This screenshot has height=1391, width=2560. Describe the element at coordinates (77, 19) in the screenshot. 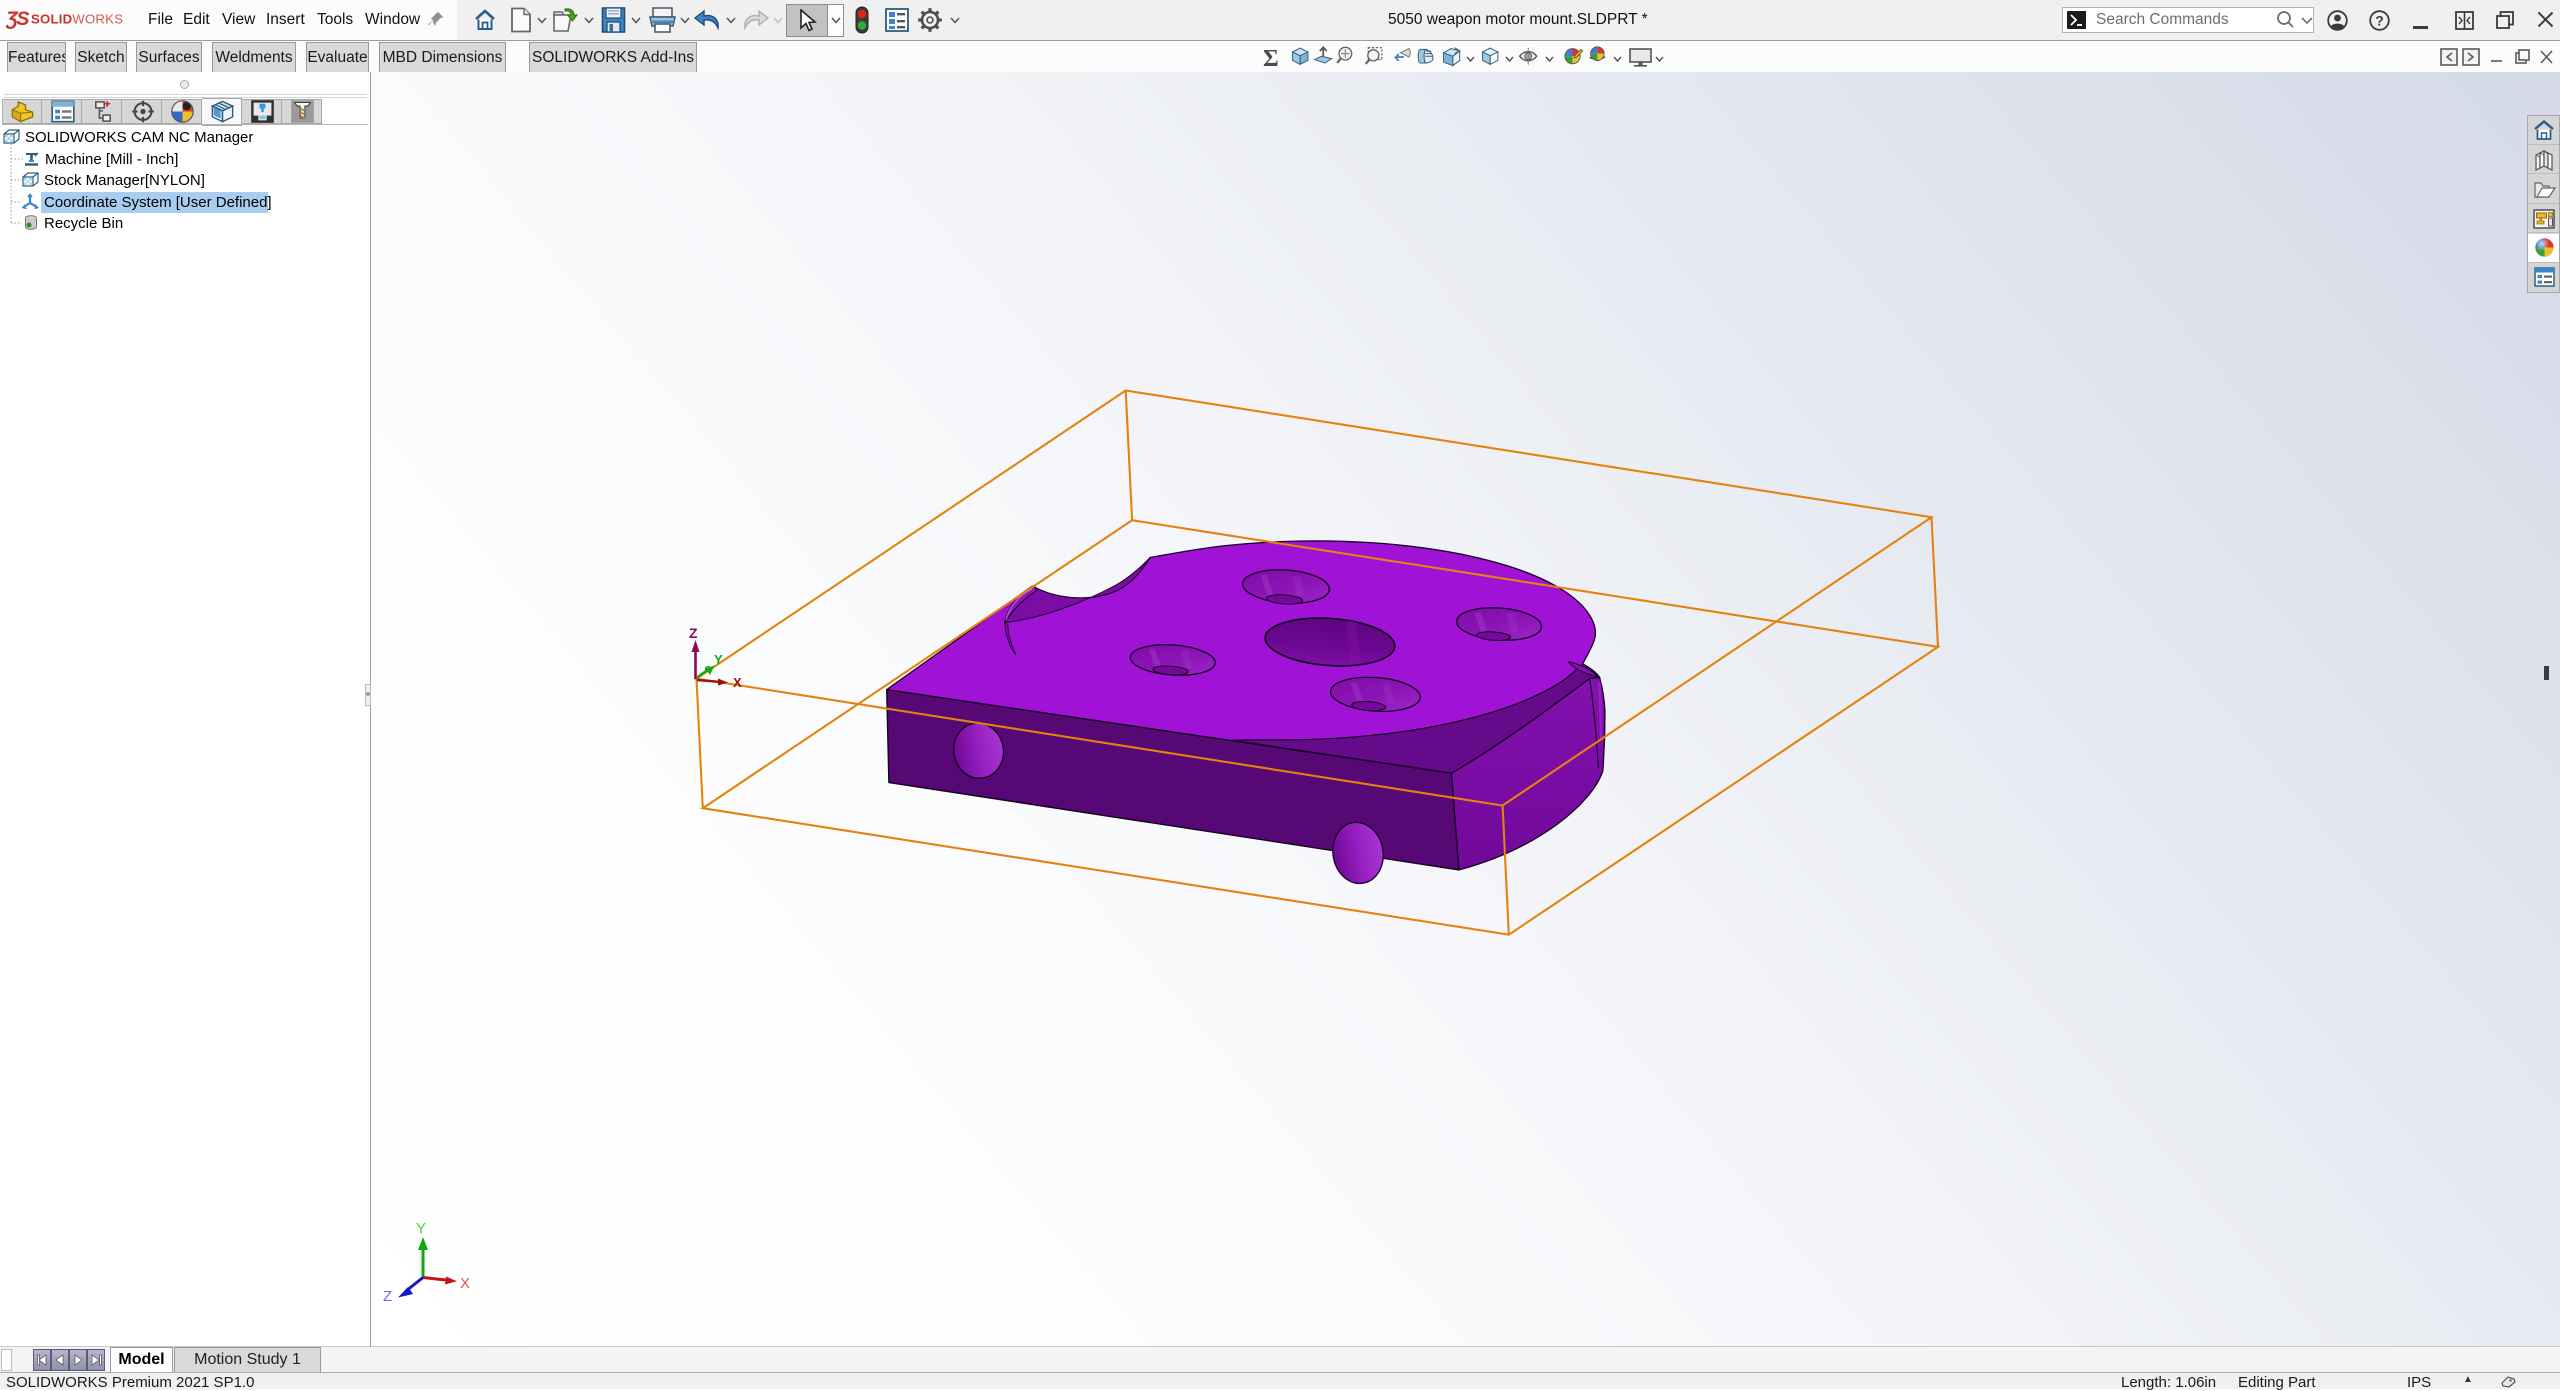

I see `svg-text: SOLIDWORKS` at that location.